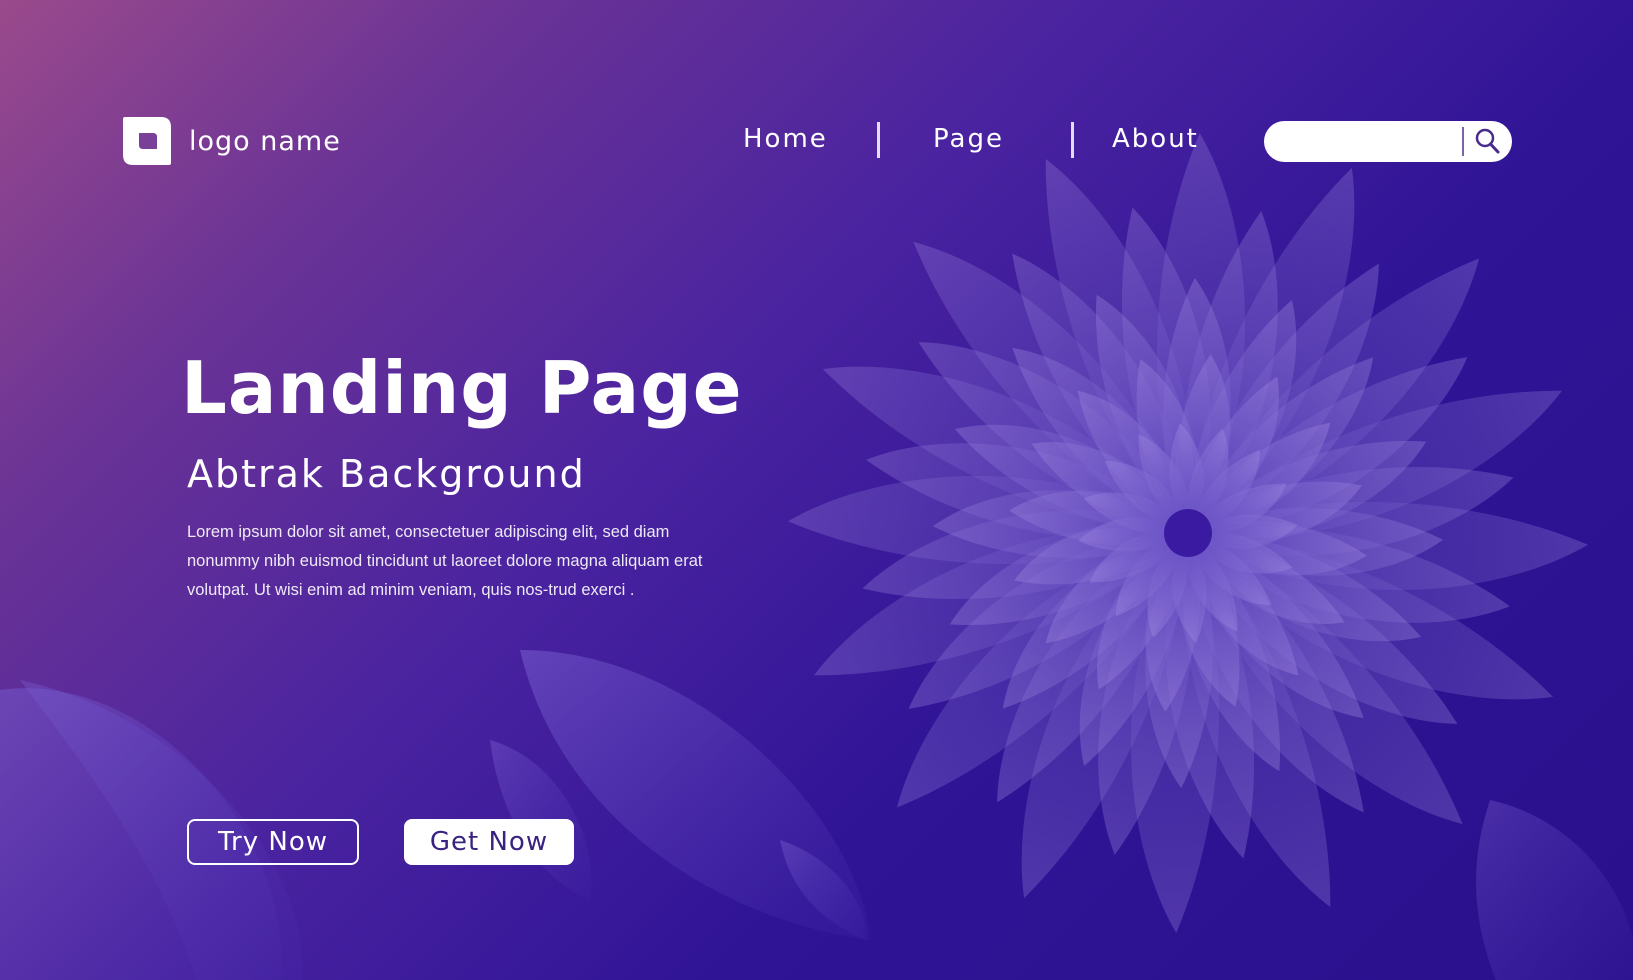 Image resolution: width=1633 pixels, height=980 pixels. What do you see at coordinates (489, 842) in the screenshot?
I see `get-now-button: Get Now` at bounding box center [489, 842].